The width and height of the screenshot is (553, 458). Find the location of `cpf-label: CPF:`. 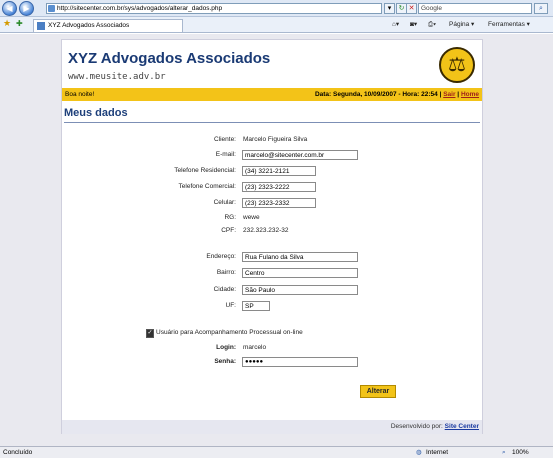

cpf-label: CPF: is located at coordinates (228, 230).